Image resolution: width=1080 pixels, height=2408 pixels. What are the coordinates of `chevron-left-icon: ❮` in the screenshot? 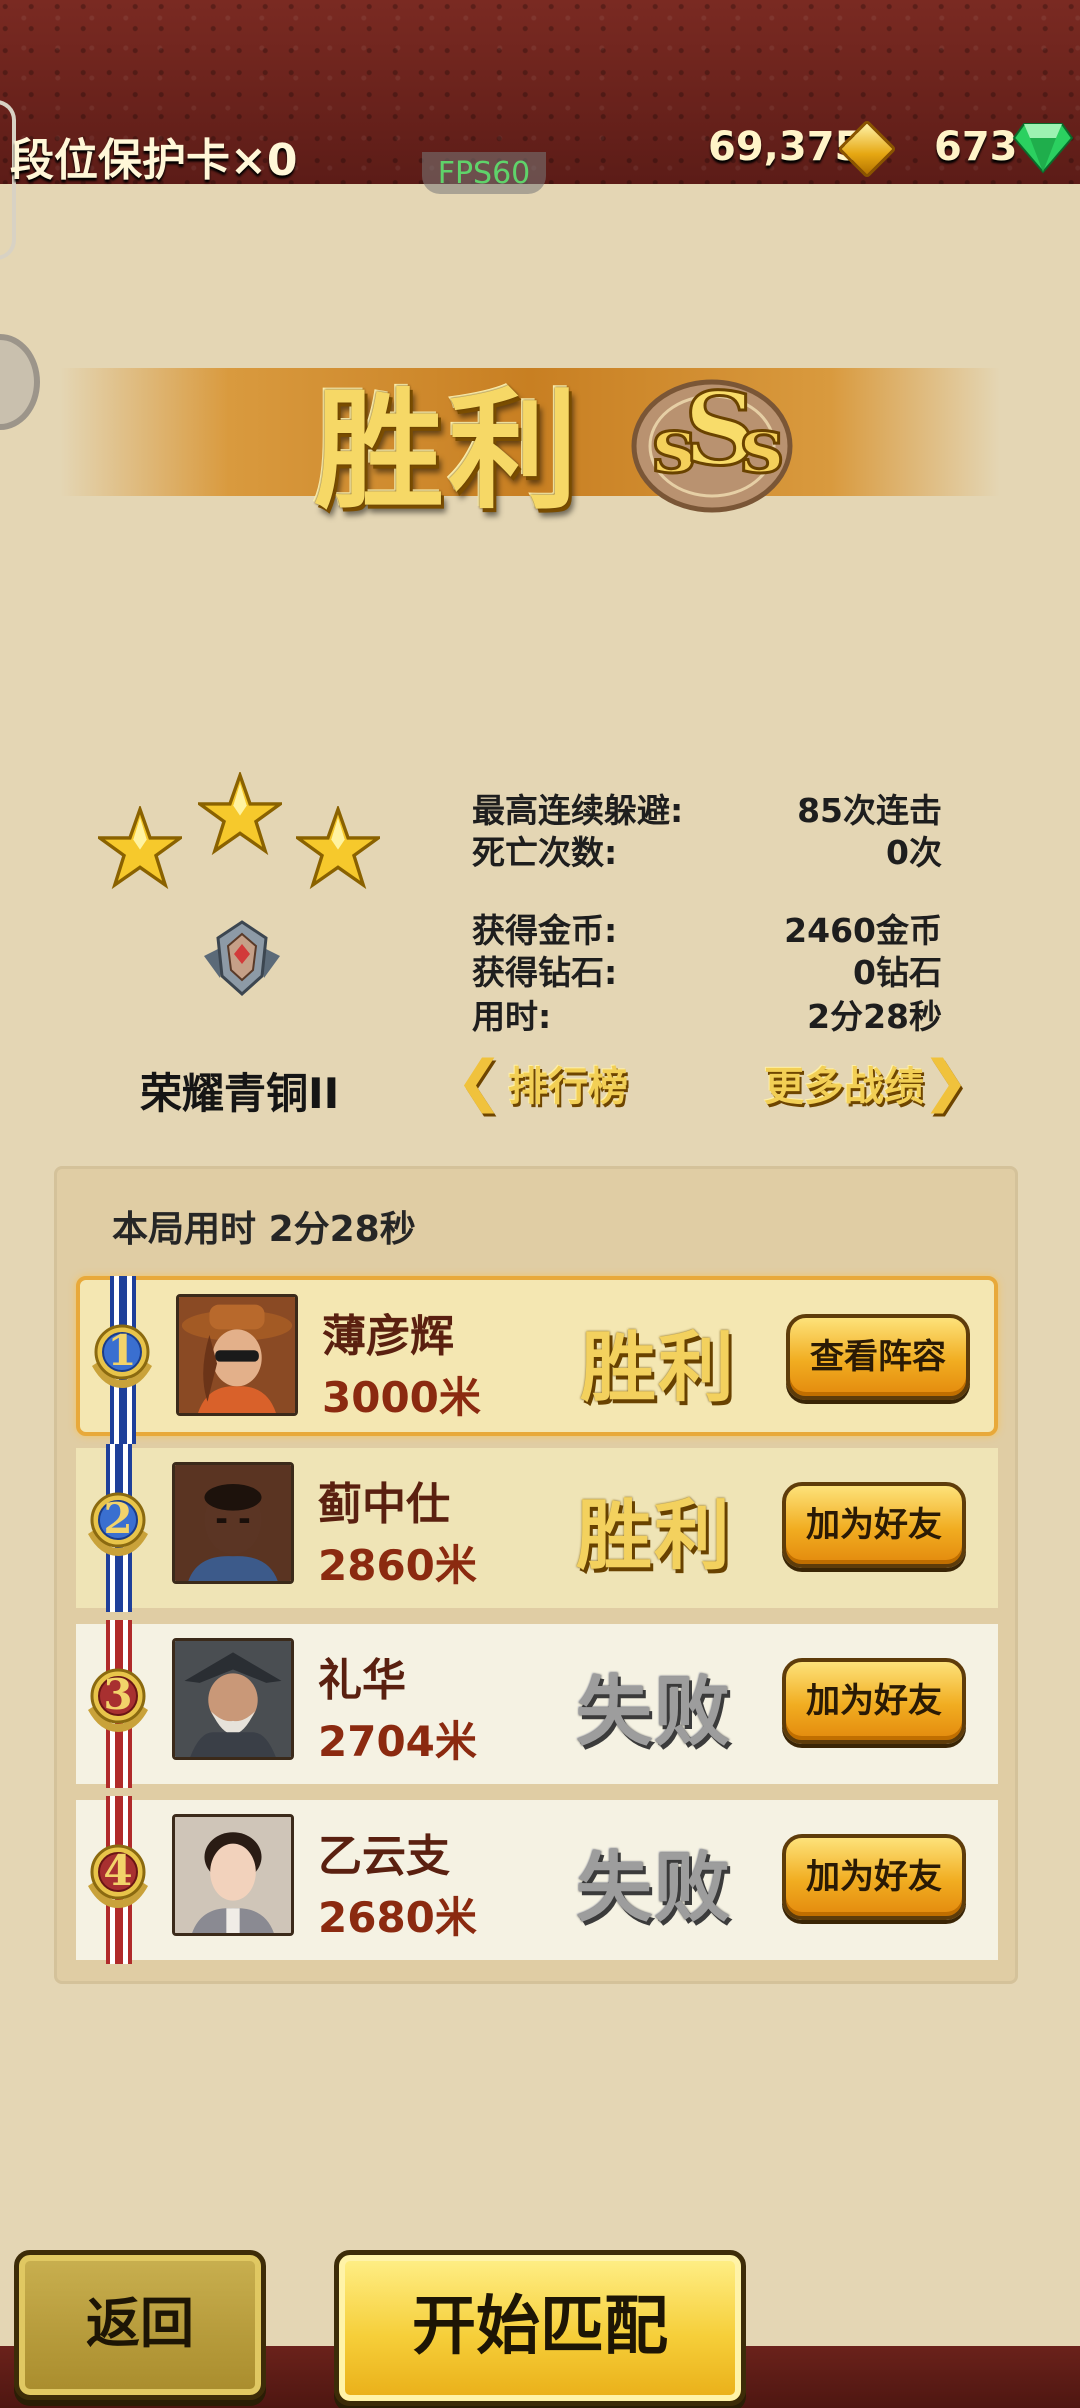 It's located at (479, 1082).